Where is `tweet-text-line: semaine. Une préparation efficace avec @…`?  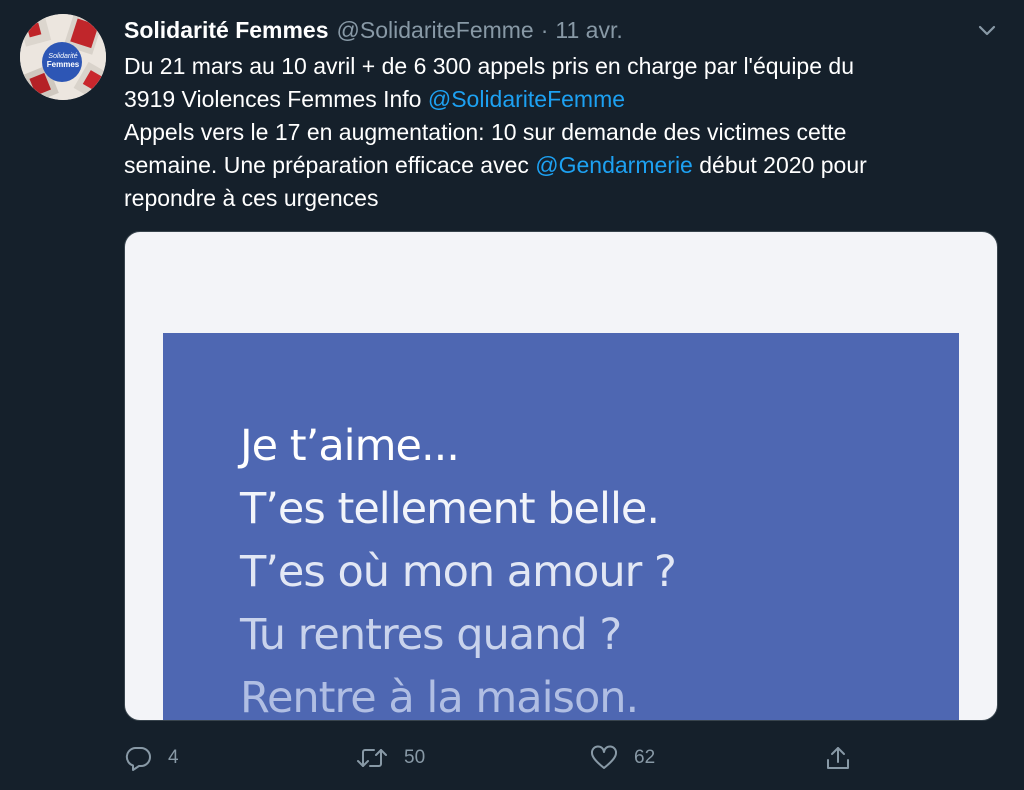 tweet-text-line: semaine. Une préparation efficace avec @… is located at coordinates (564, 165).